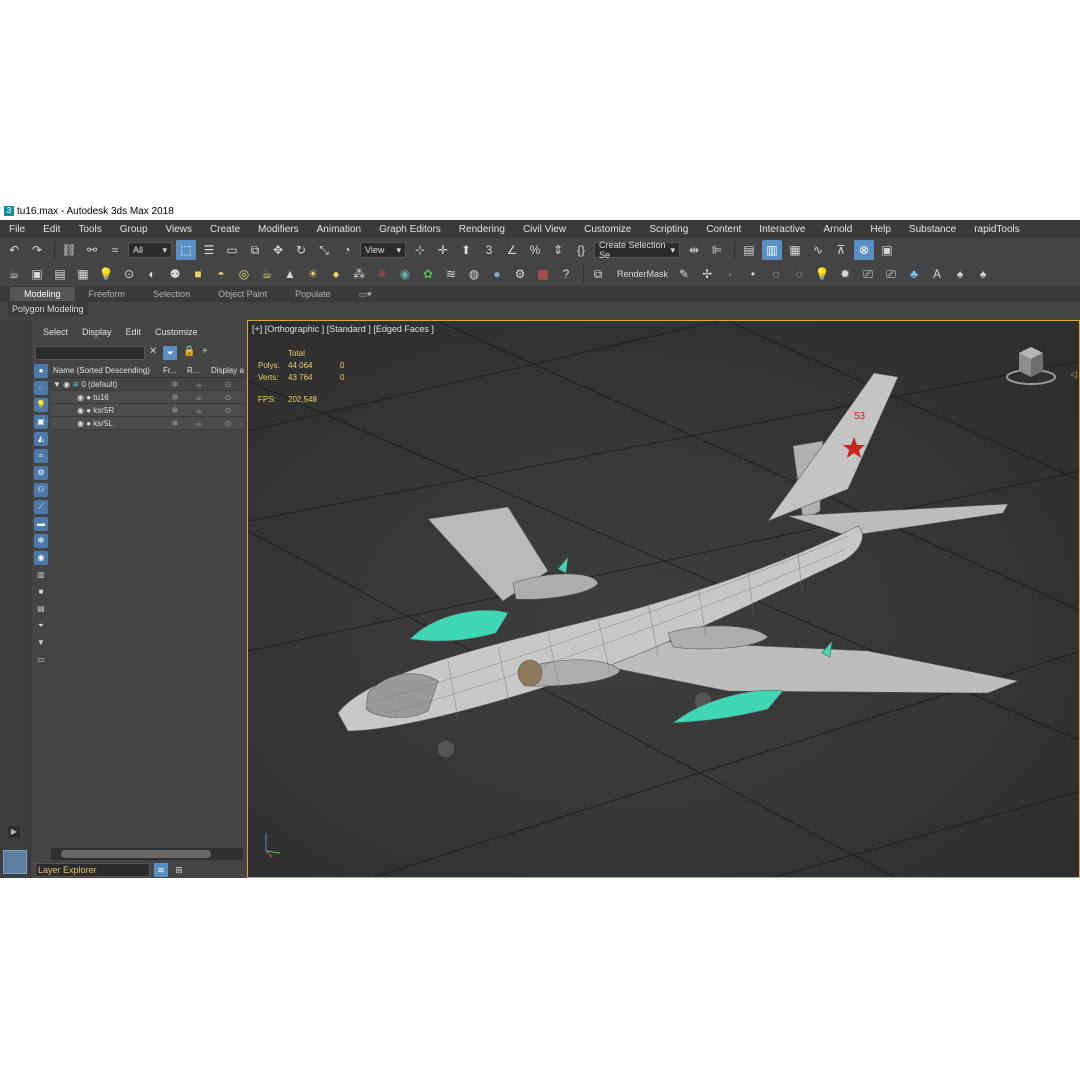  What do you see at coordinates (186, 250) in the screenshot?
I see `select-object-icon: ⬚` at bounding box center [186, 250].